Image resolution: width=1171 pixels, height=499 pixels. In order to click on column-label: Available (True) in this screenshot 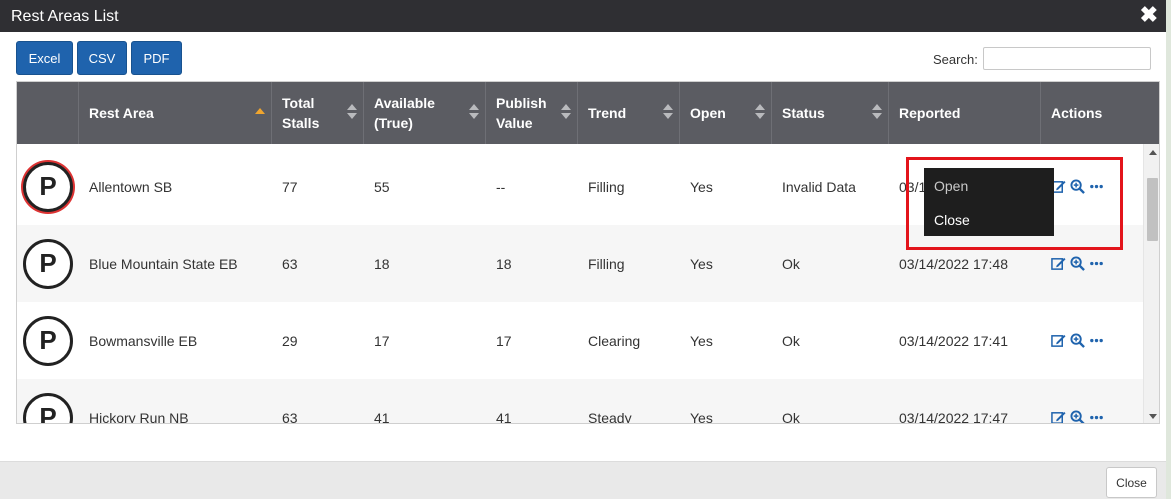, I will do `click(404, 113)`.